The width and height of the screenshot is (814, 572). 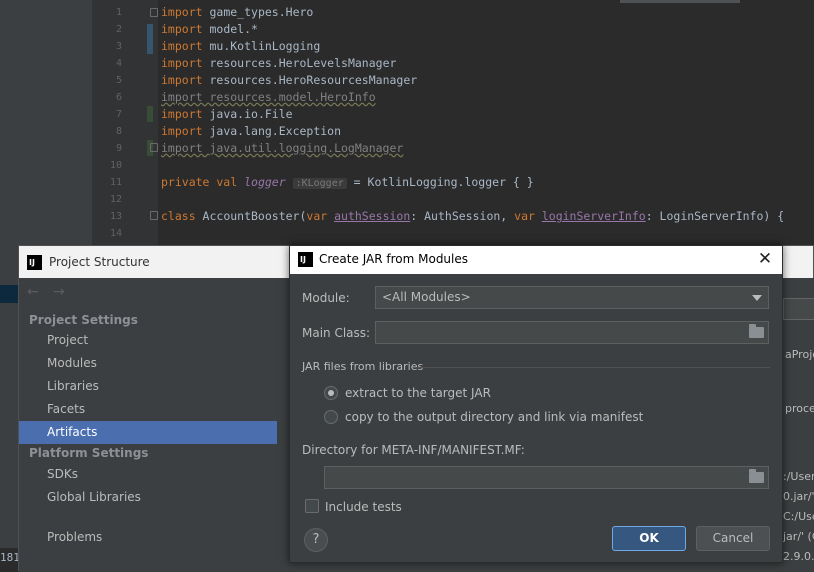 What do you see at coordinates (118, 29) in the screenshot?
I see `line-number: 2` at bounding box center [118, 29].